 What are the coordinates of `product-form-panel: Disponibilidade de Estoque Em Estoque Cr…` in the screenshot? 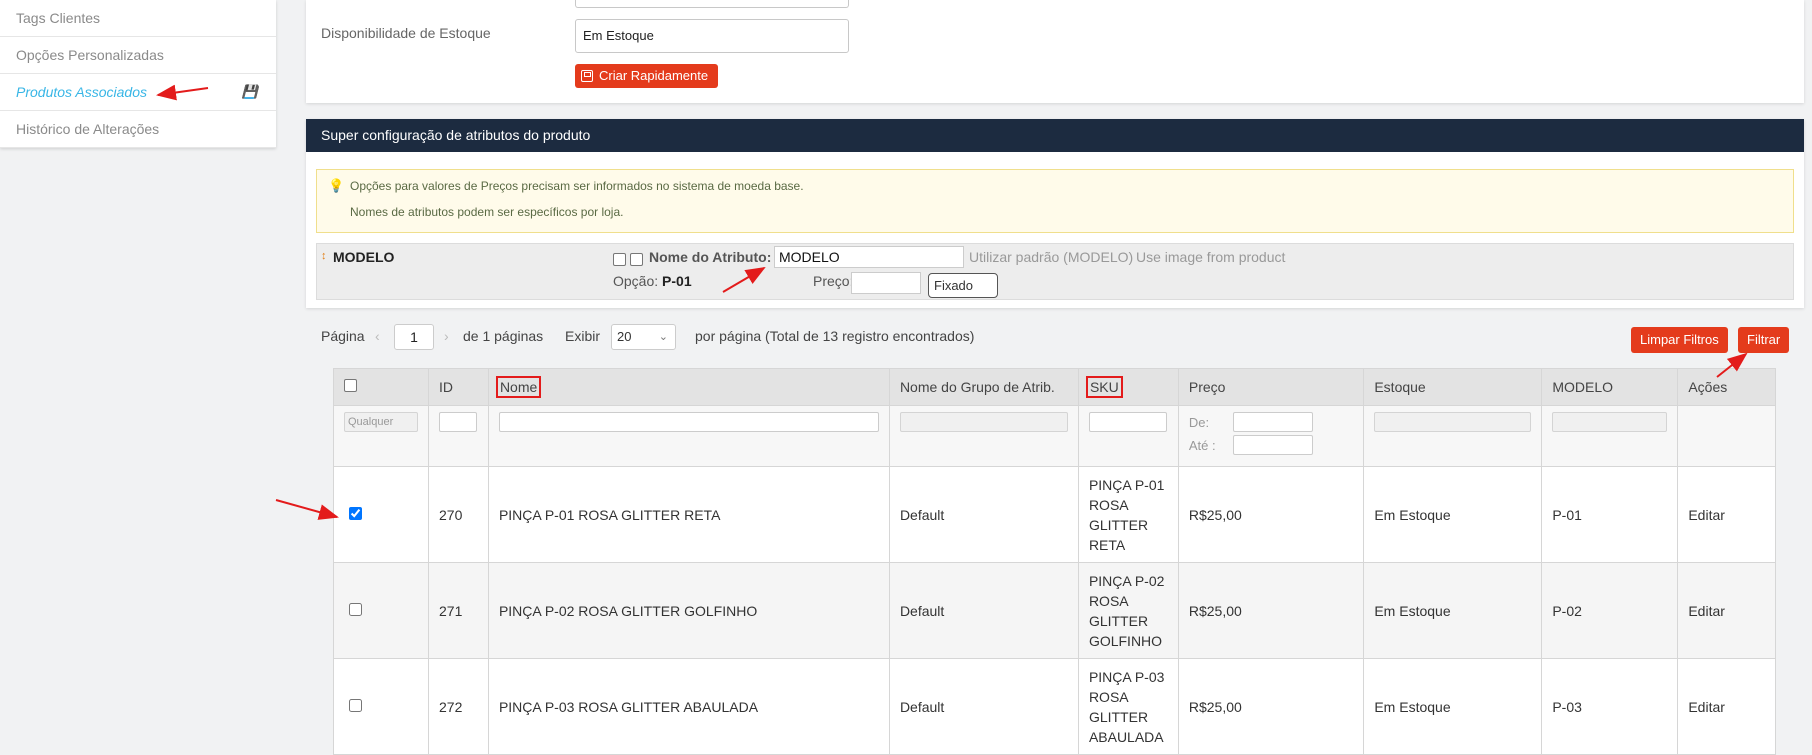 It's located at (1055, 51).